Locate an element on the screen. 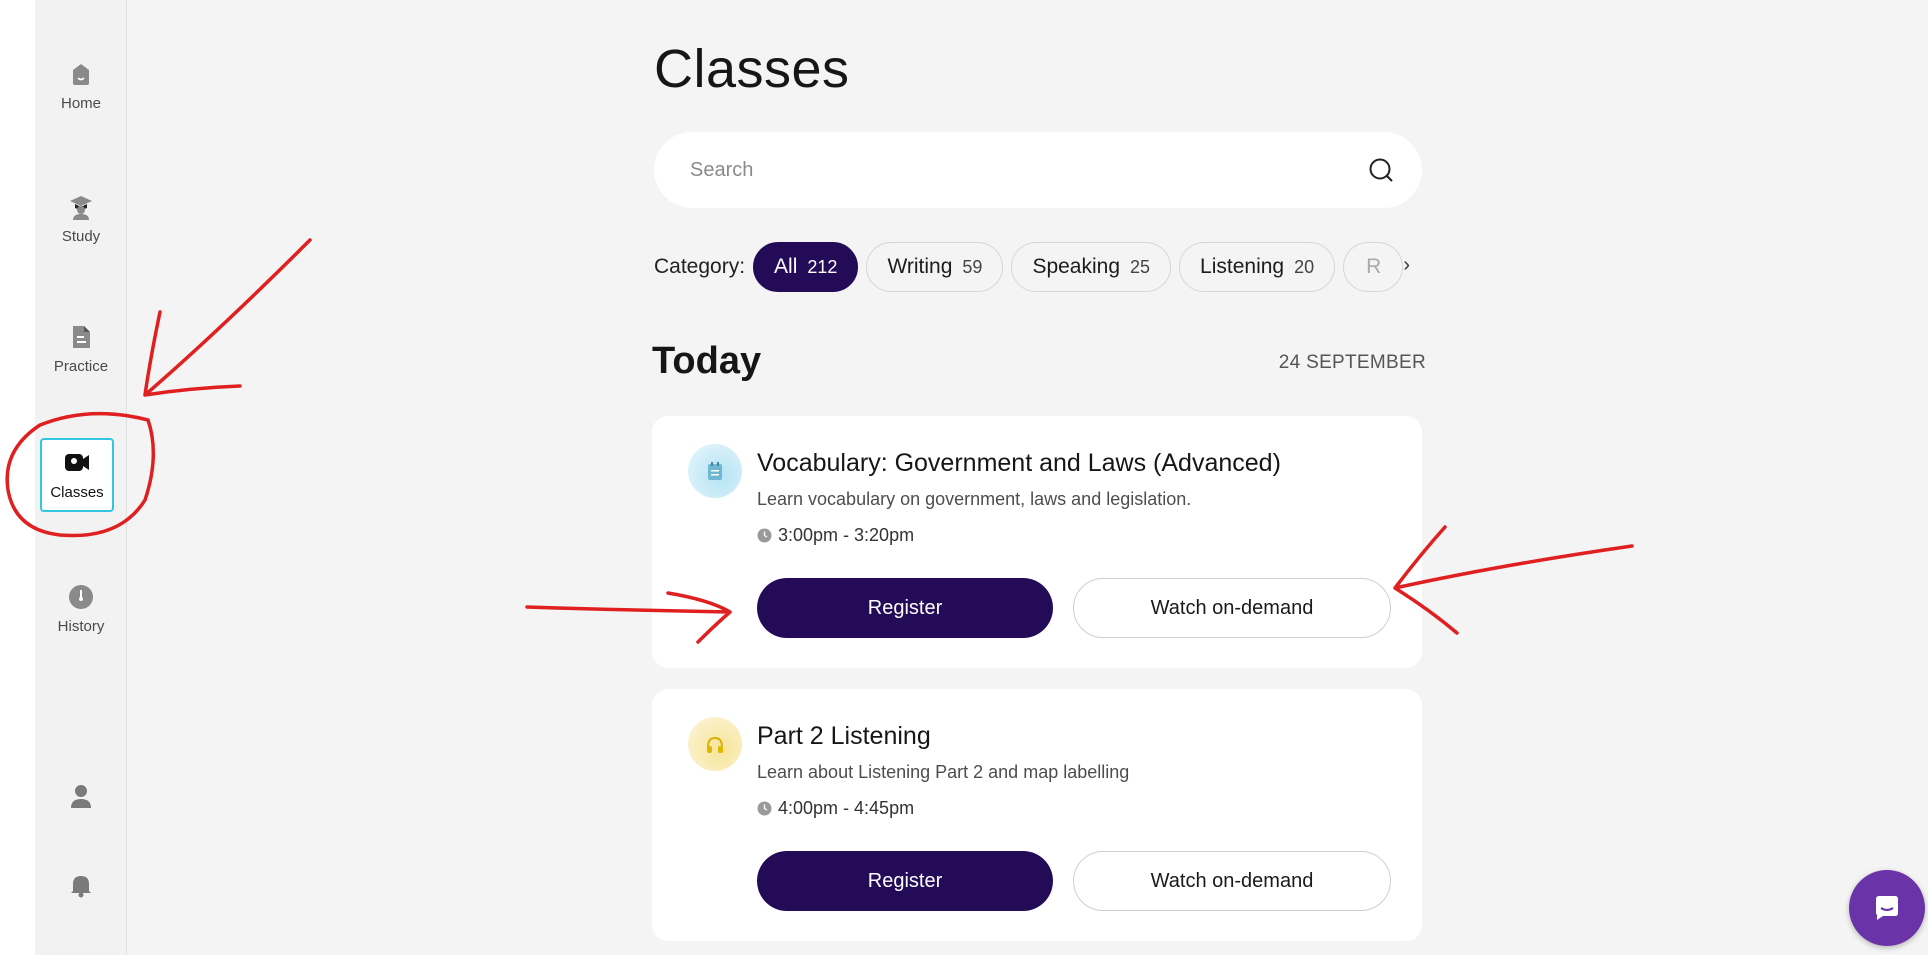  sidebar-item-home: Home is located at coordinates (81, 86).